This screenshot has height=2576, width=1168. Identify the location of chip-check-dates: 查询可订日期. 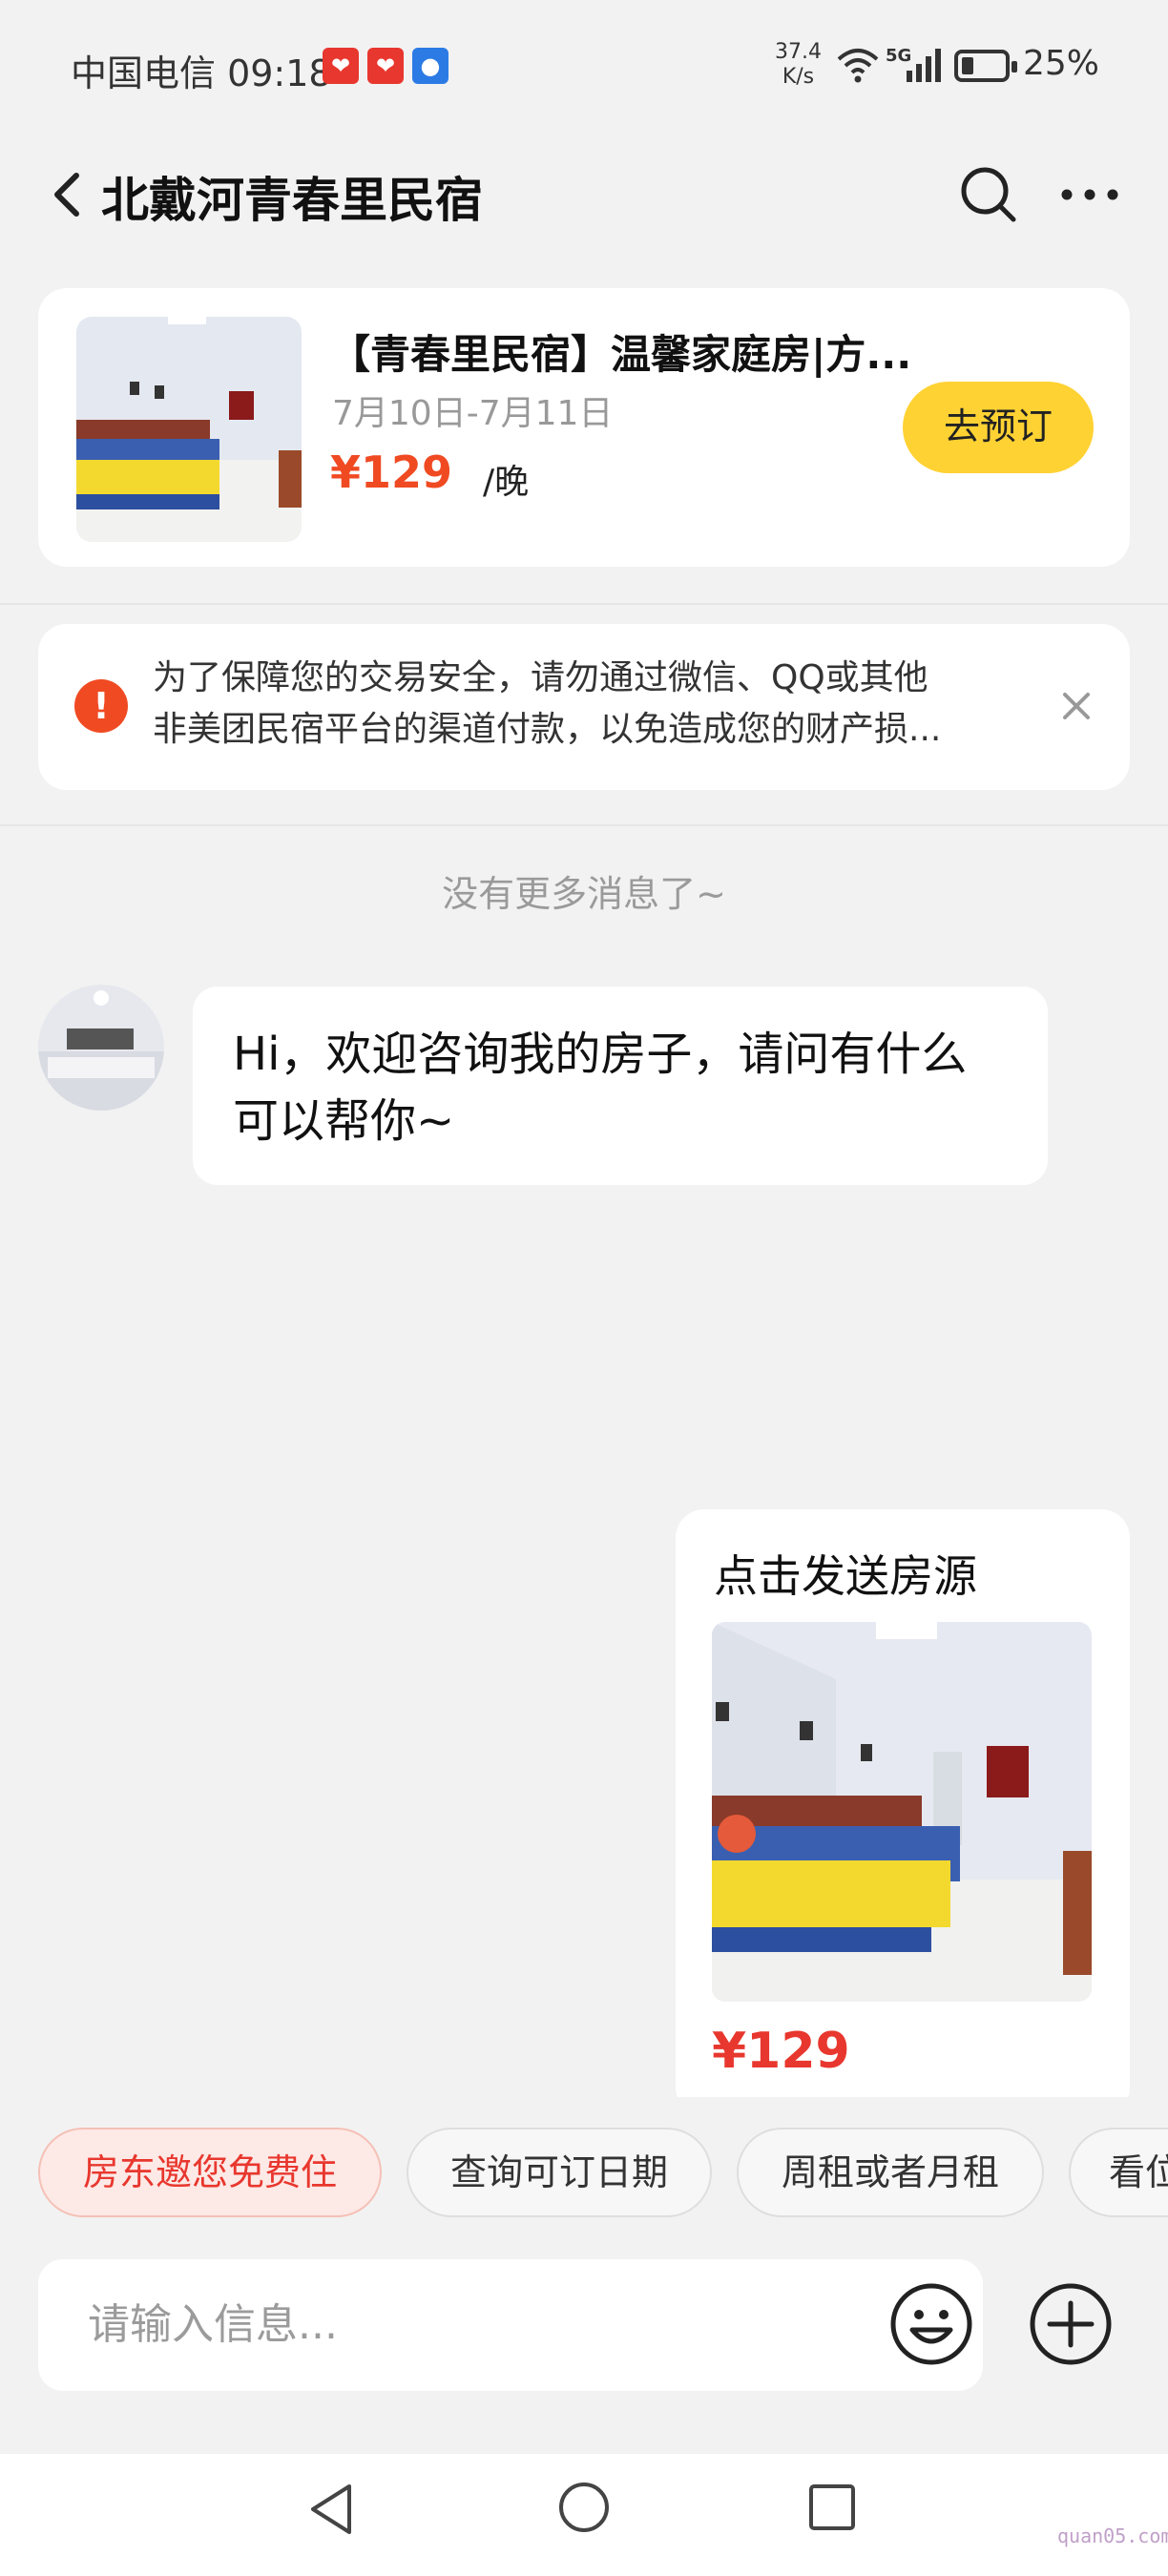
(559, 2172).